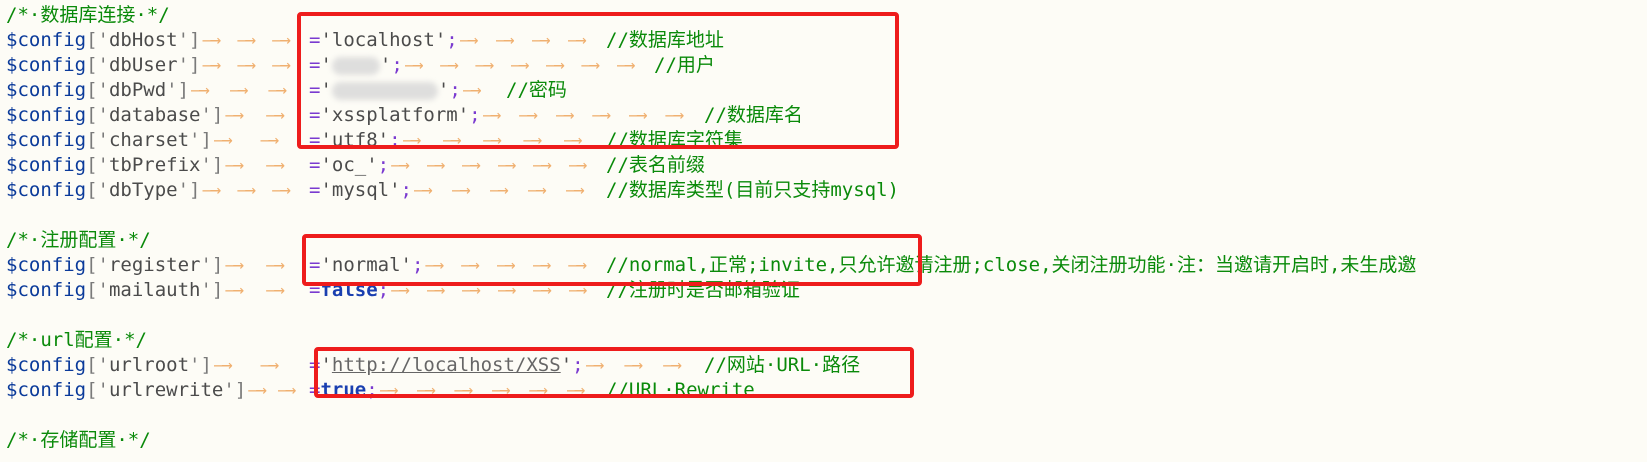 The height and width of the screenshot is (462, 1647). I want to click on config-value: ='oc_';, so click(349, 165).